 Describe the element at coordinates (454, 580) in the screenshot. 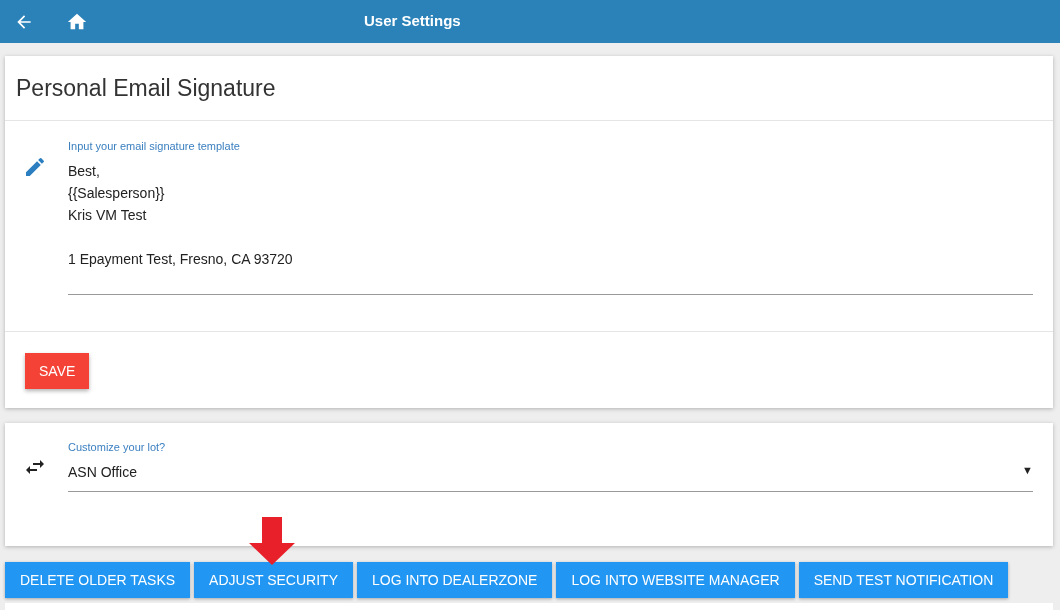

I see `action-button: LOG INTO DEALERZONE` at that location.